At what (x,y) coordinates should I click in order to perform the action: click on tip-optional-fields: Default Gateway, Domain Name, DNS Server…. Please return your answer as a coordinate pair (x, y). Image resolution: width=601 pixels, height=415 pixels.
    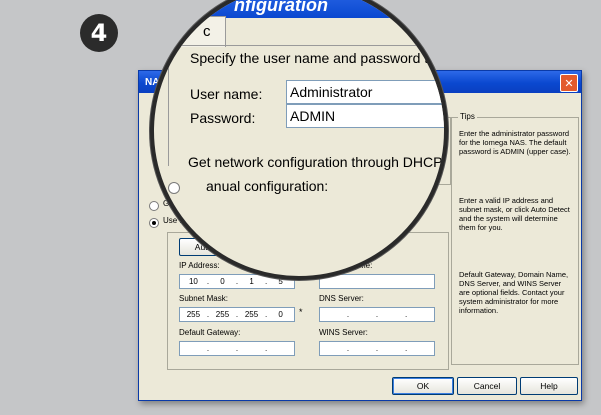
    Looking at the image, I should click on (514, 292).